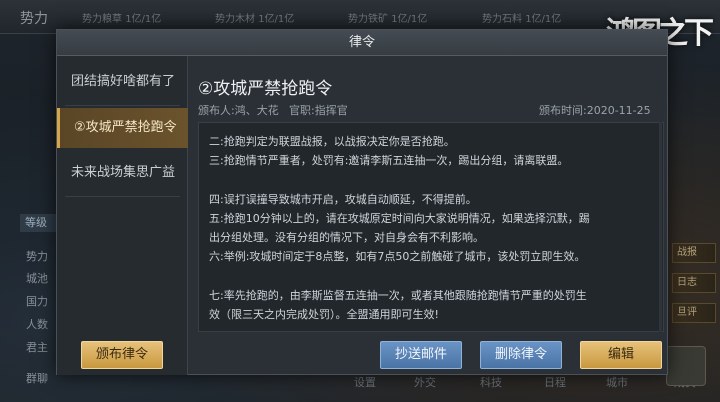  I want to click on decree-line: 三:抢跑情节严重者，处罚有:邀请李斯五连抽一次，踢出分组，请离联盟。, so click(389, 160).